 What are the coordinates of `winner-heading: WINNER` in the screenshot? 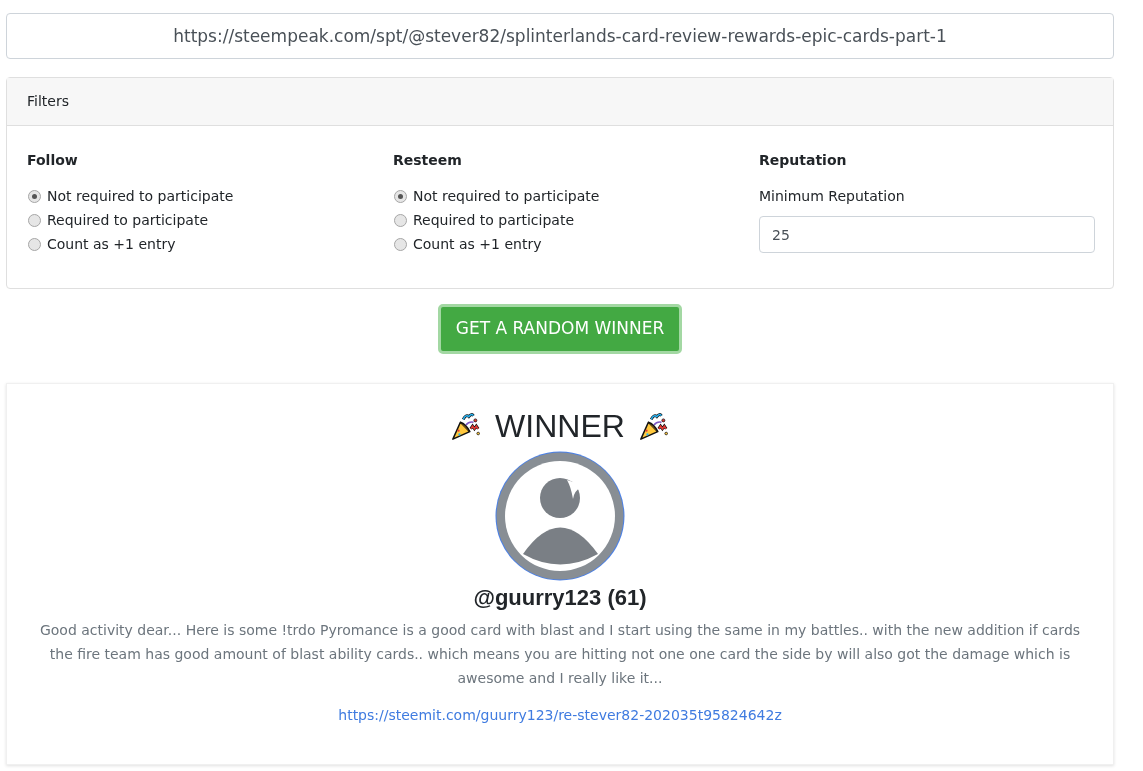 It's located at (560, 426).